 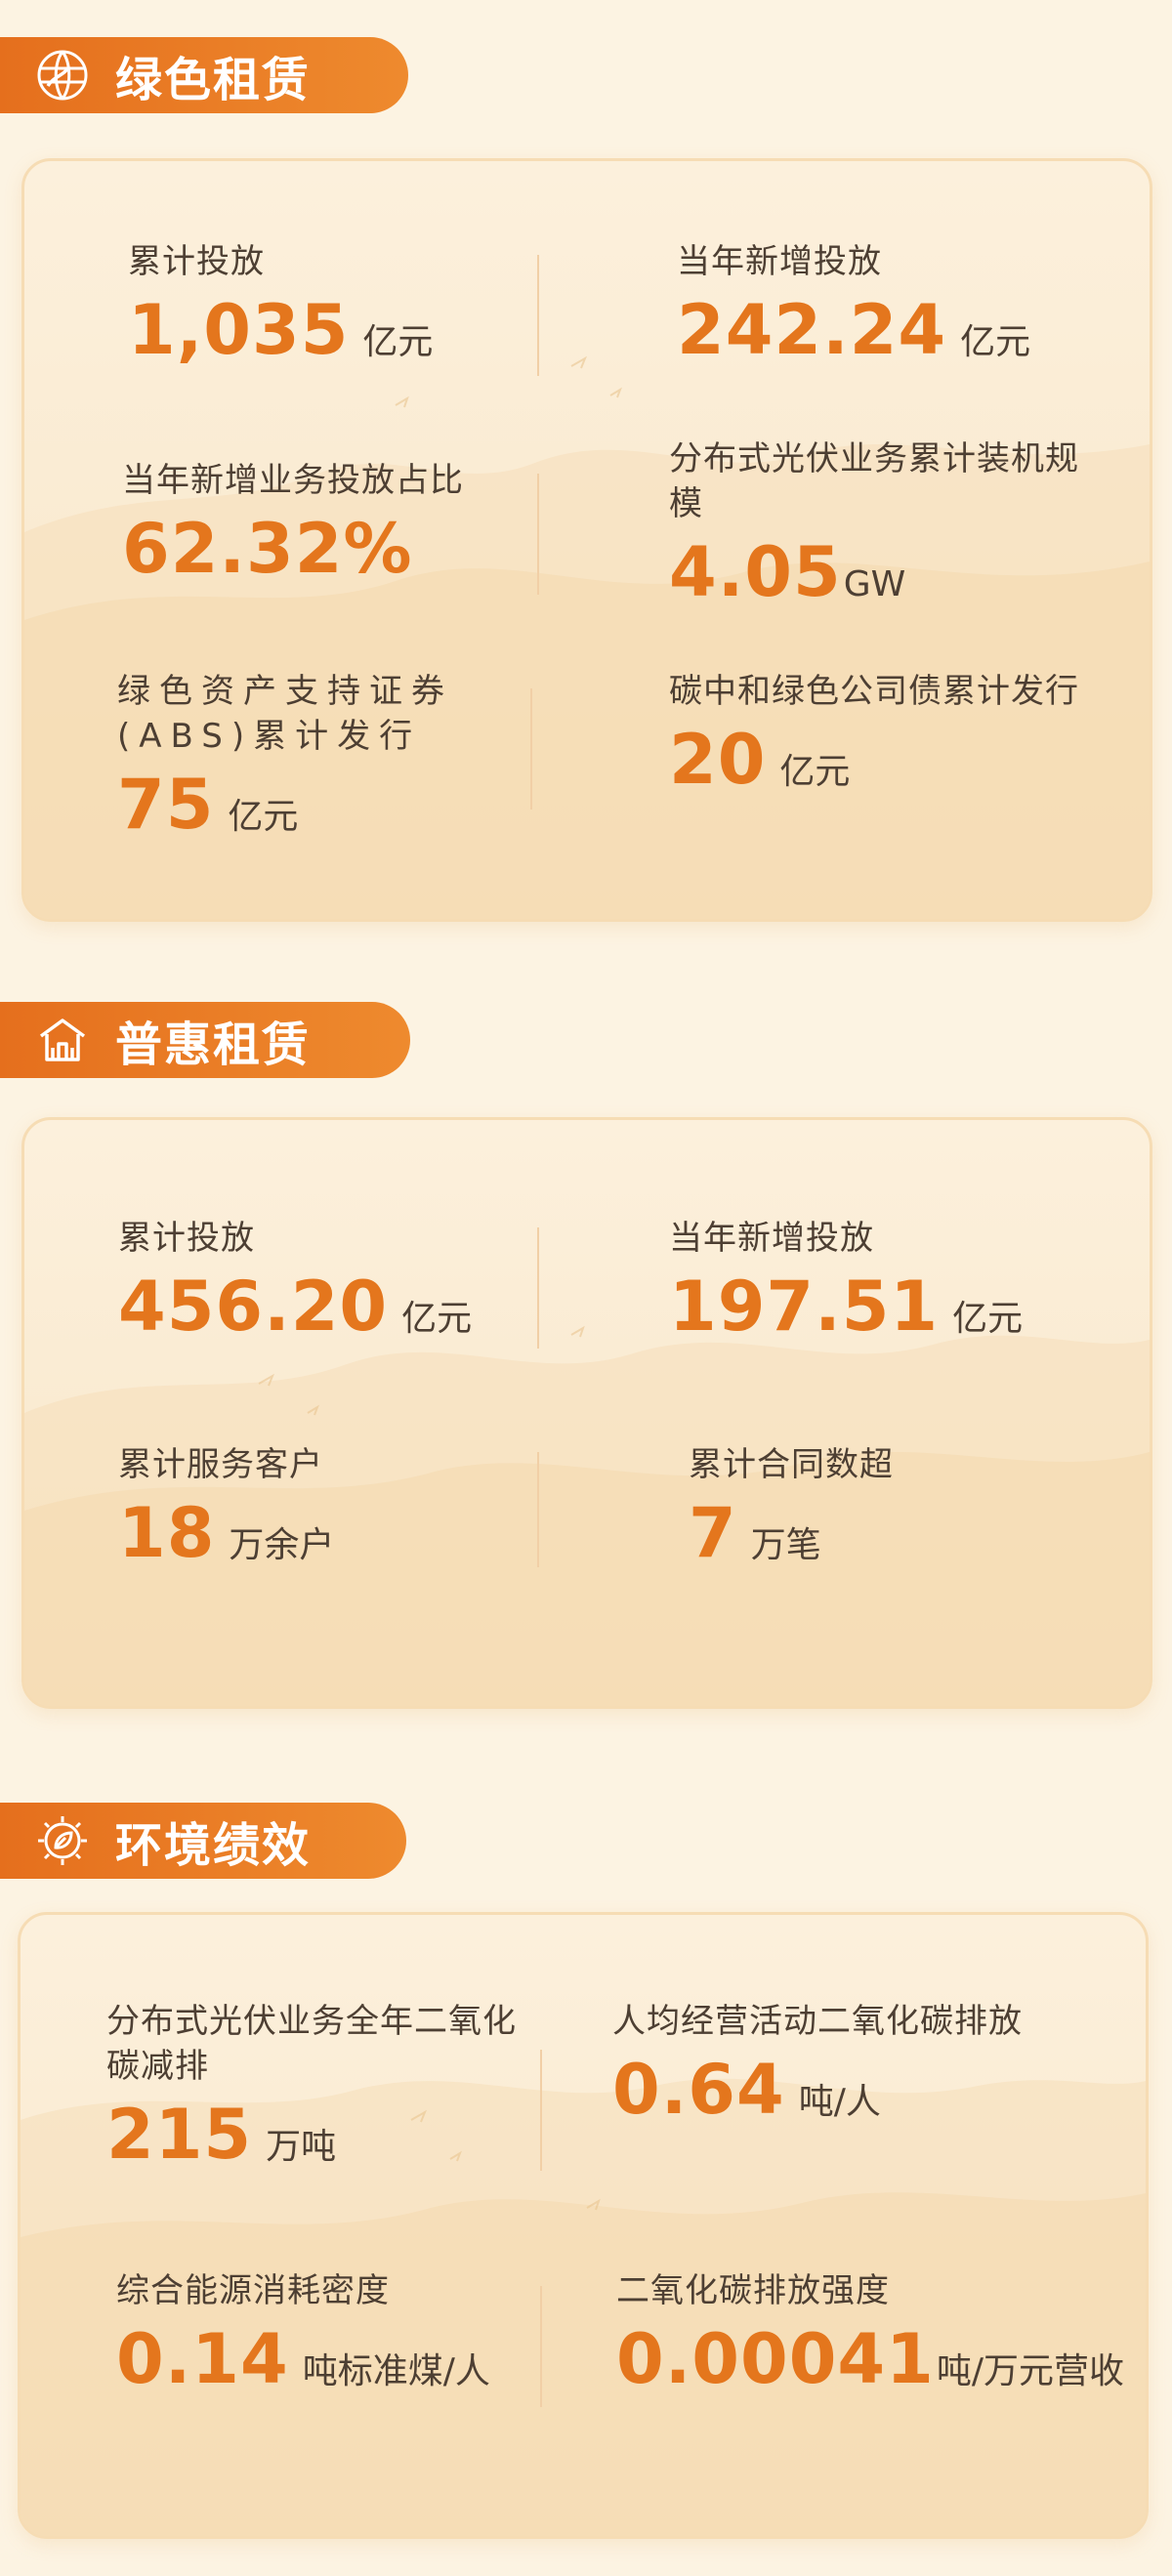 What do you see at coordinates (166, 805) in the screenshot?
I see `stat-value: 75` at bounding box center [166, 805].